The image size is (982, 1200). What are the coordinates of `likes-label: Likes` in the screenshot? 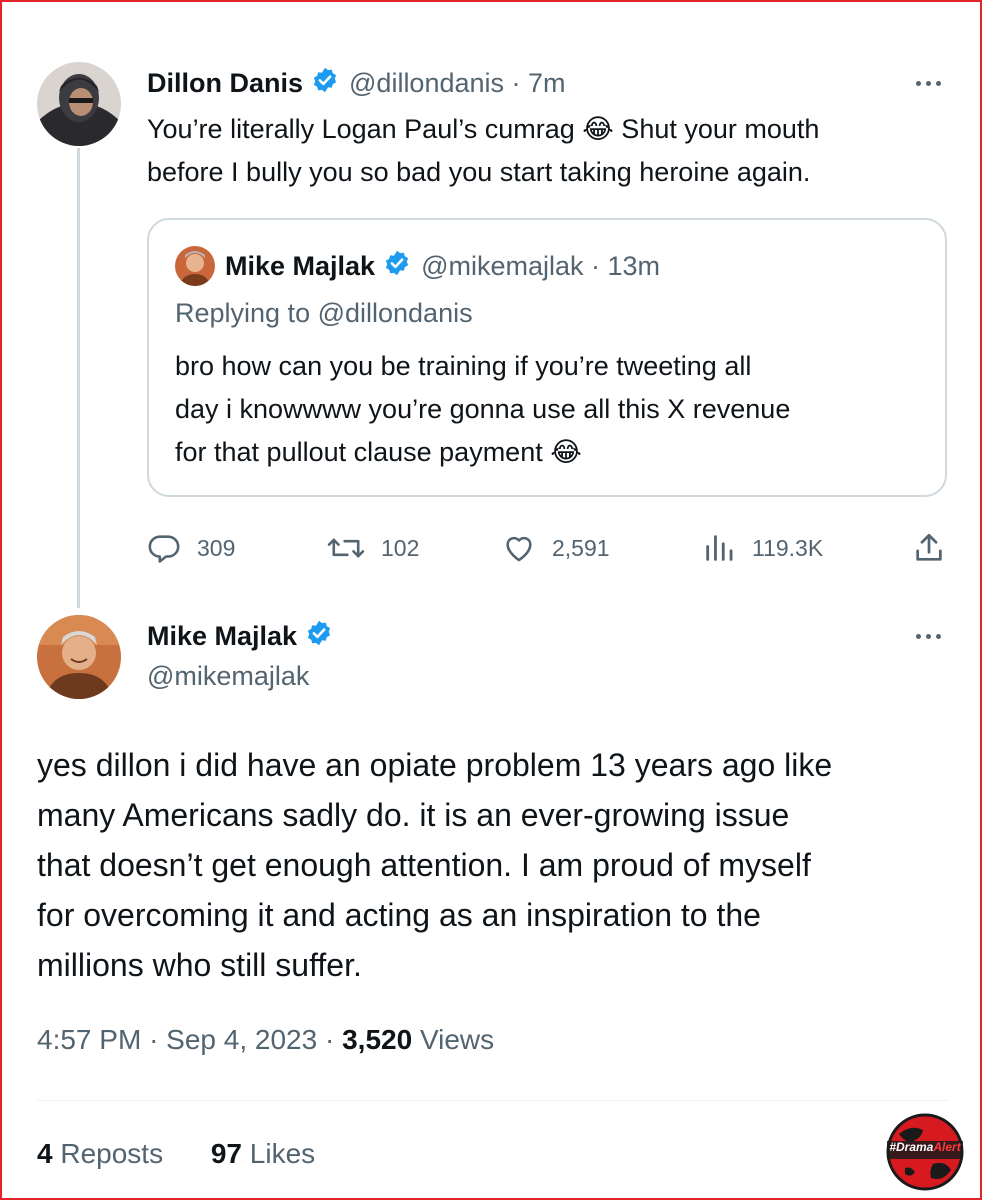 It's located at (282, 1153).